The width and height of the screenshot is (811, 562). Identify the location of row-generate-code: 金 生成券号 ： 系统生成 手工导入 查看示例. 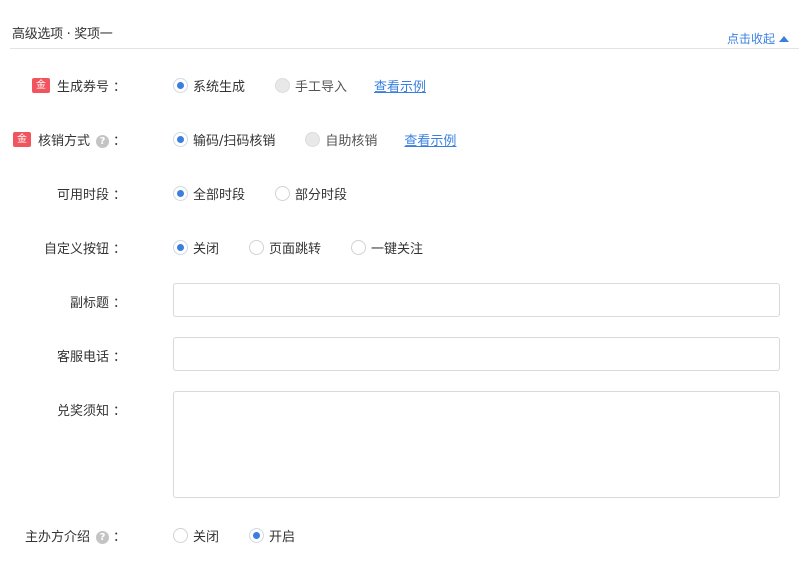
(405, 85).